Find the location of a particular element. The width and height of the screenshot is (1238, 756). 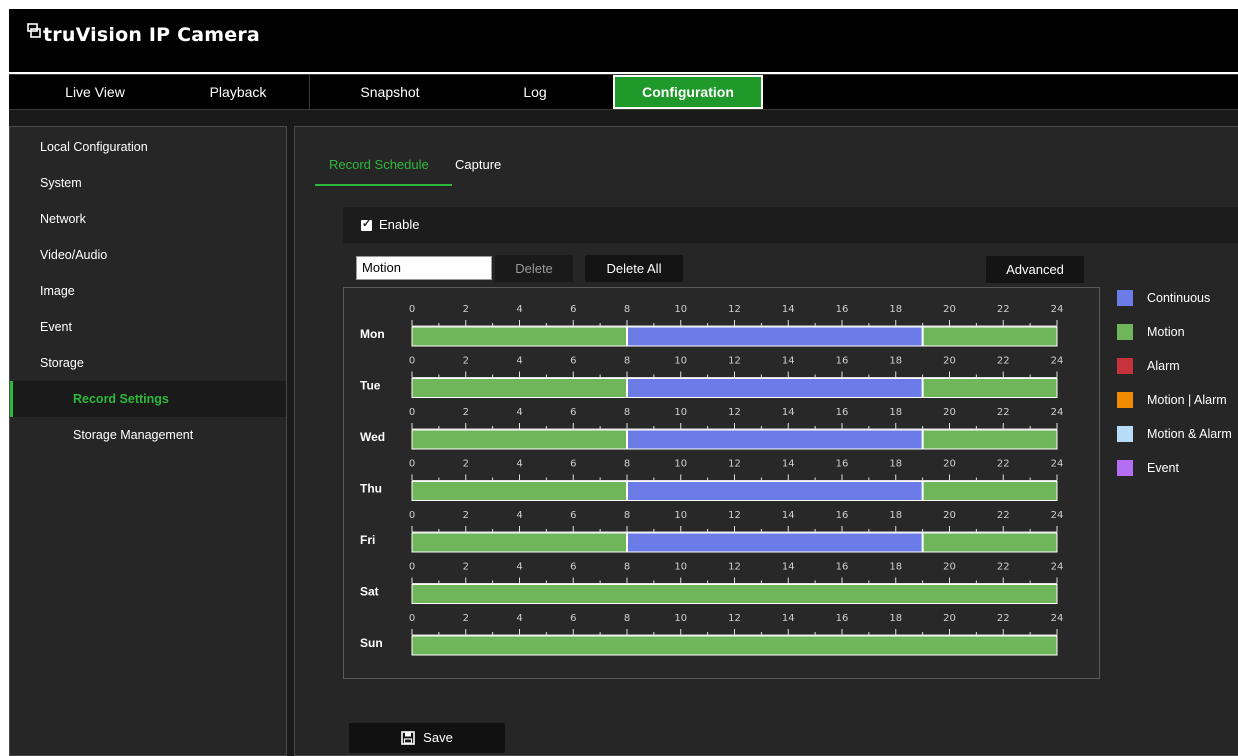

sidebar-item-image: Image is located at coordinates (148, 291).